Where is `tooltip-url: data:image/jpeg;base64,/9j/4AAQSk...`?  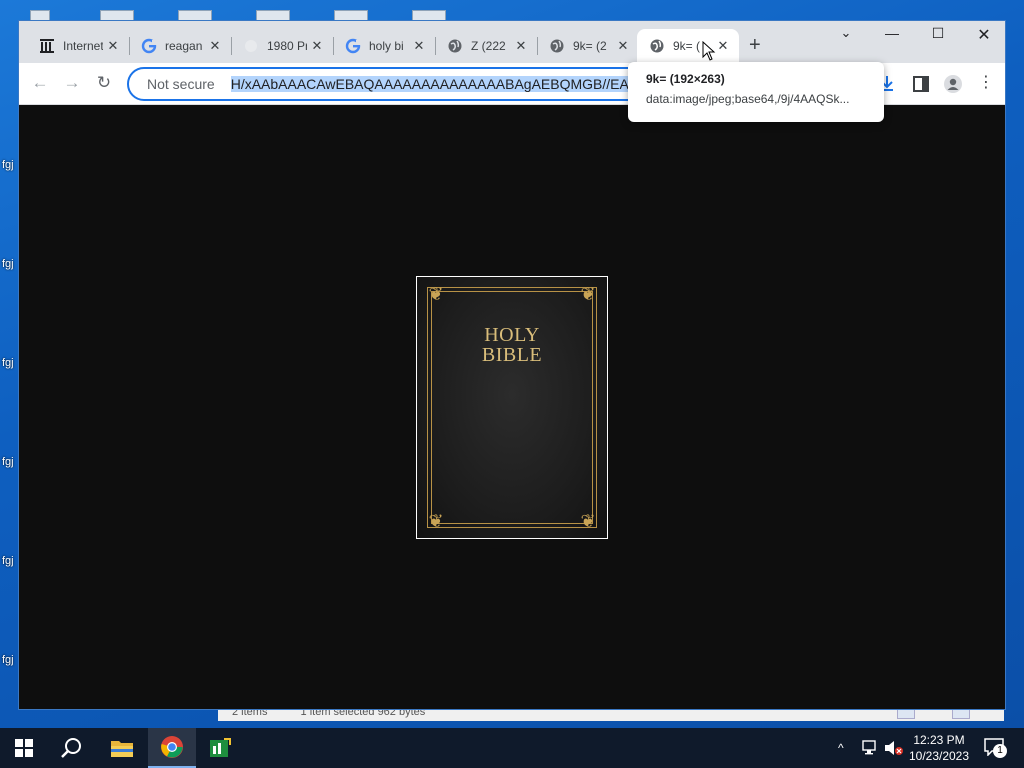
tooltip-url: data:image/jpeg;base64,/9j/4AAQSk... is located at coordinates (748, 99).